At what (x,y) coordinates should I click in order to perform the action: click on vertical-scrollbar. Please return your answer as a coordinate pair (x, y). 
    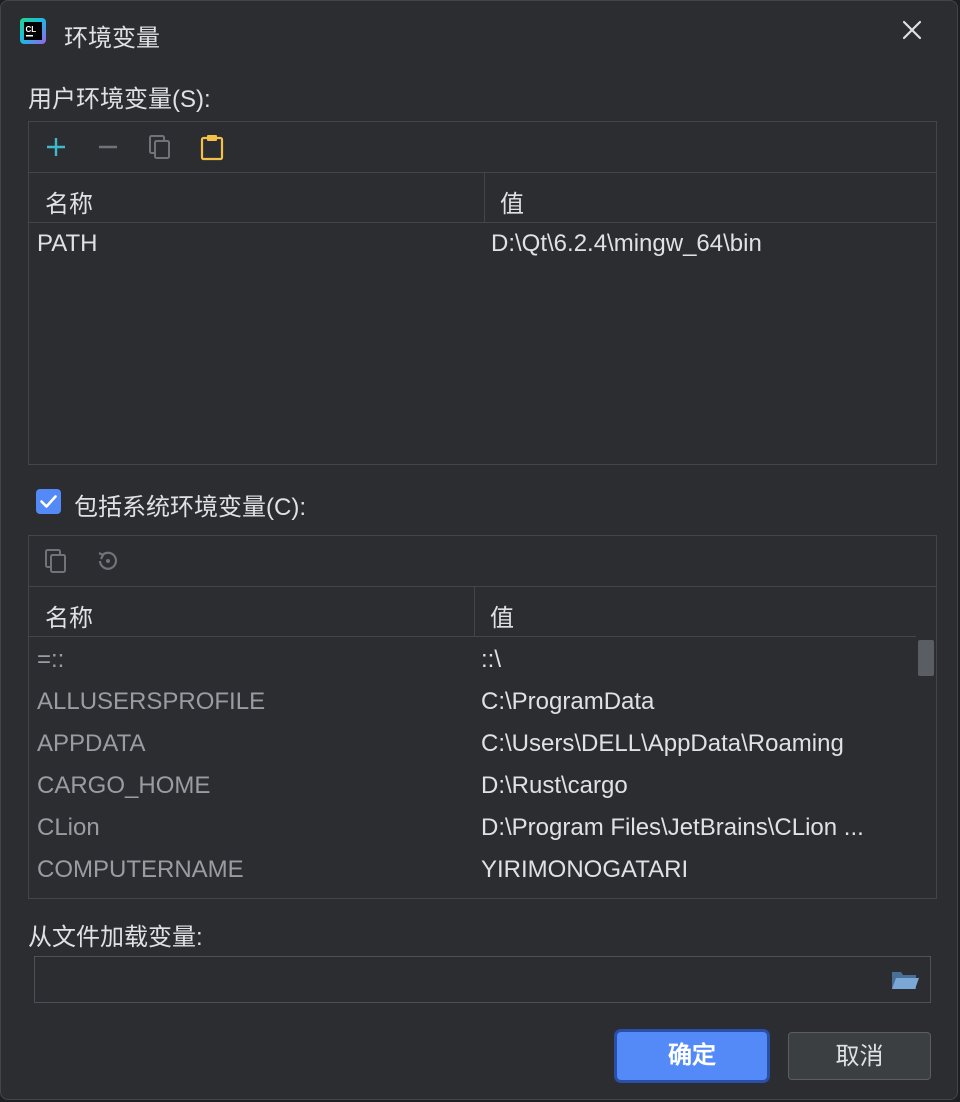
    Looking at the image, I should click on (926, 767).